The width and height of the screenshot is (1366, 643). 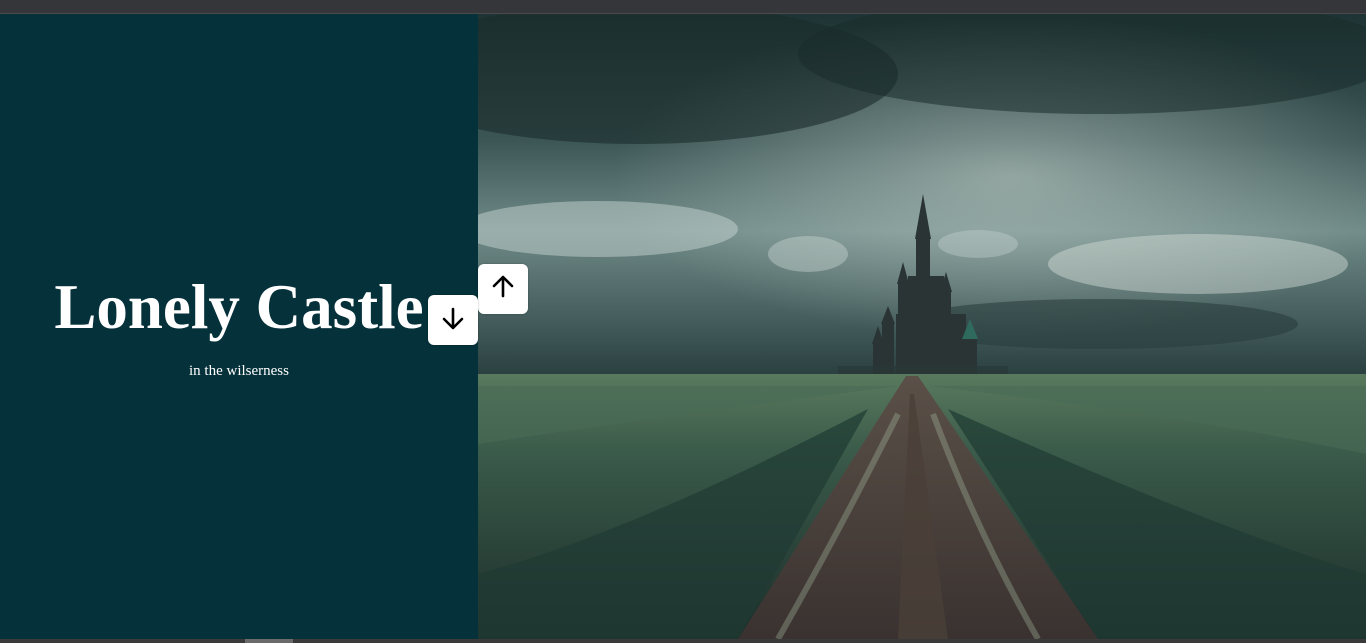 I want to click on scroll-up-button, so click(x=503, y=289).